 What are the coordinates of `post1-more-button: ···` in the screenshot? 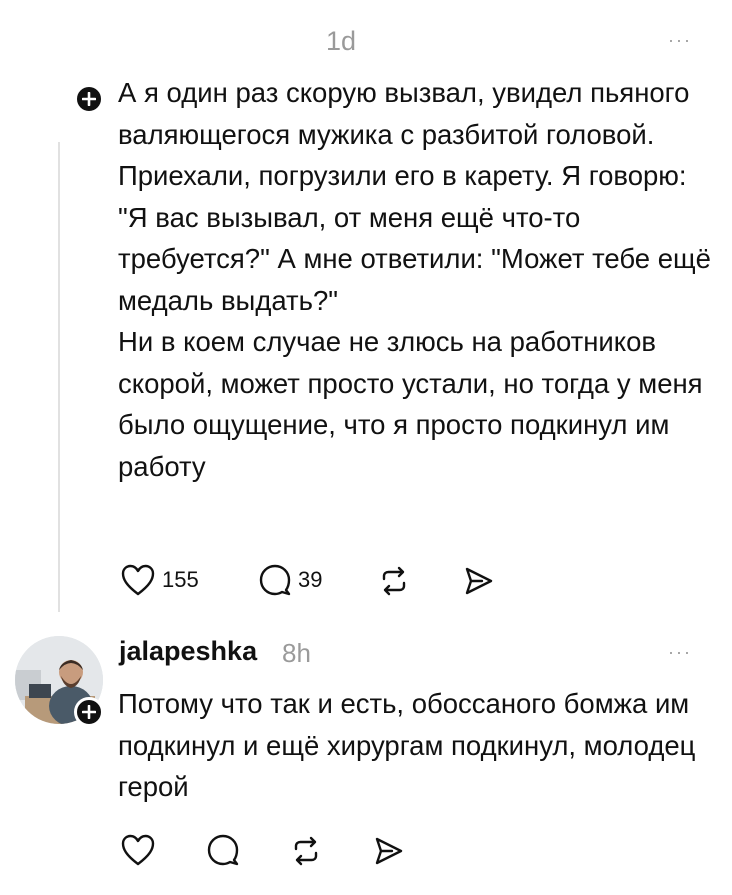 It's located at (680, 40).